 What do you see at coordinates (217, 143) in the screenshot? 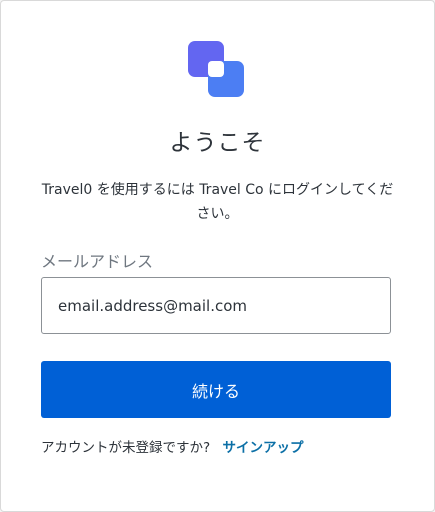
I see `page-title: ようこそ` at bounding box center [217, 143].